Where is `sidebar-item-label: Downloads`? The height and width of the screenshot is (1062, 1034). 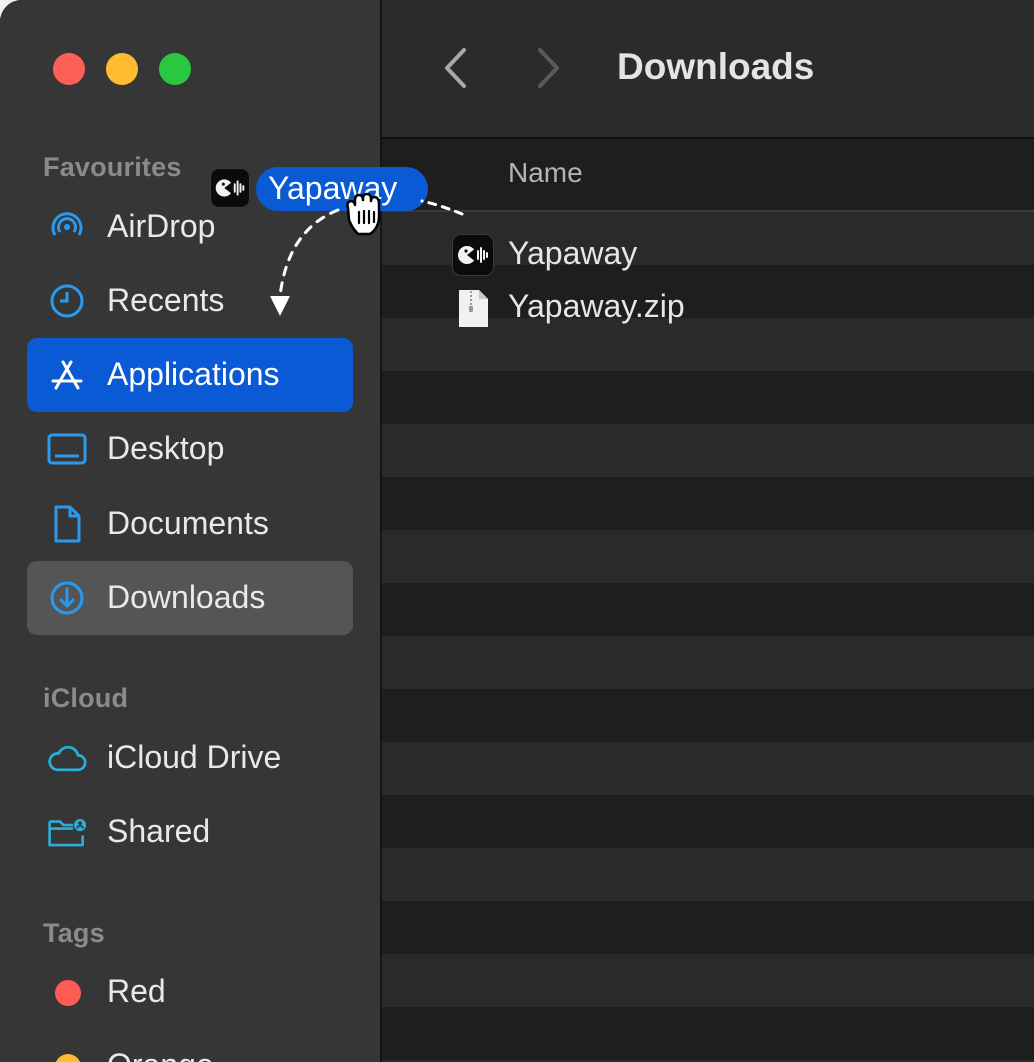
sidebar-item-label: Downloads is located at coordinates (186, 597).